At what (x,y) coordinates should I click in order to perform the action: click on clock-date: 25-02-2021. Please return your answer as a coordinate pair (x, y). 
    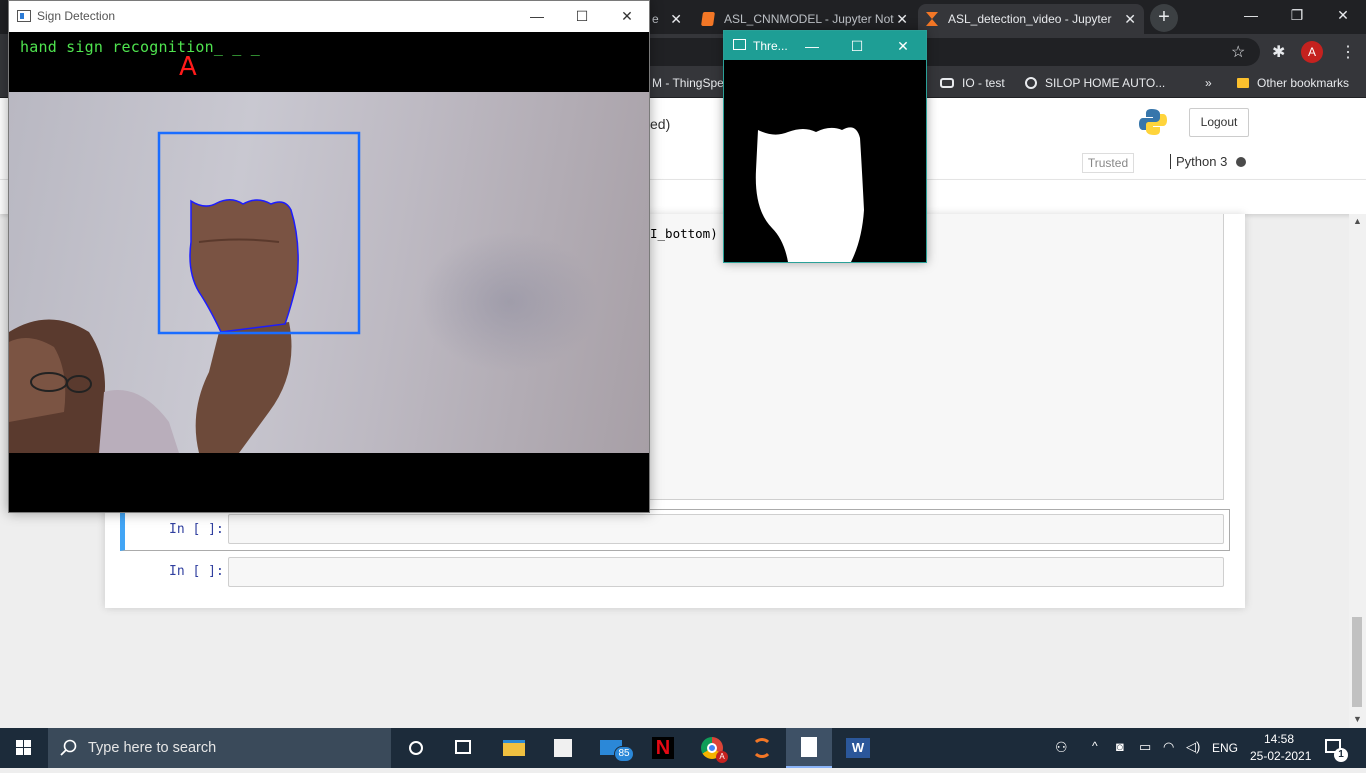
    Looking at the image, I should click on (1280, 756).